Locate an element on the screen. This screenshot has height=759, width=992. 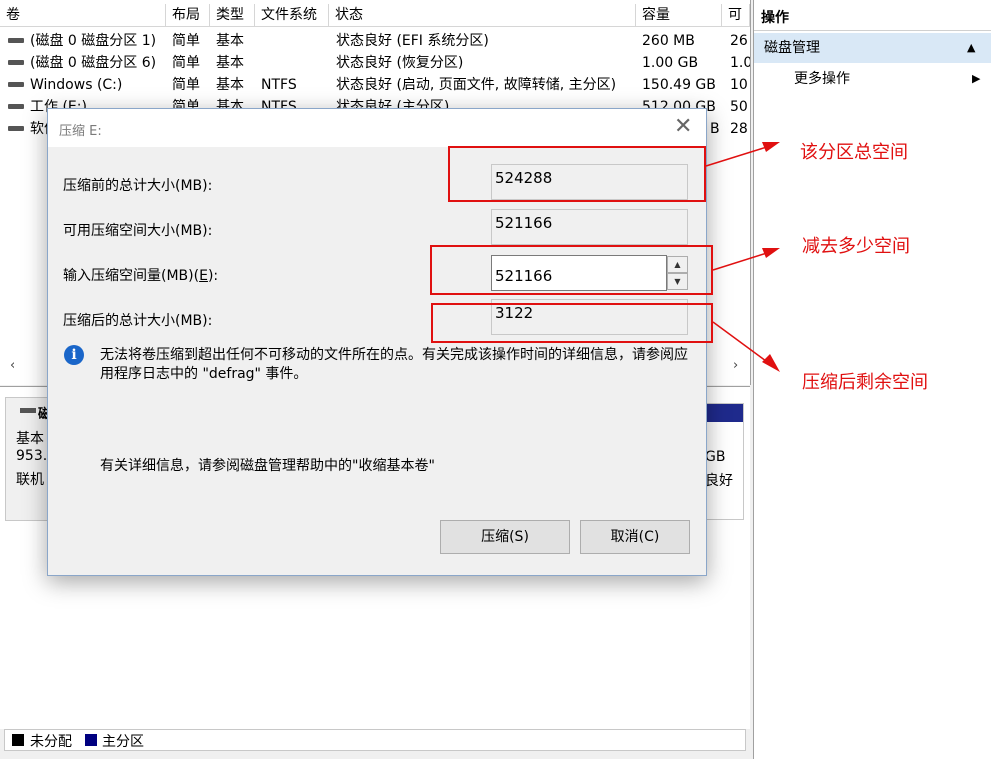
annotation-reduce-space: 减去多少空间 is located at coordinates (856, 246).